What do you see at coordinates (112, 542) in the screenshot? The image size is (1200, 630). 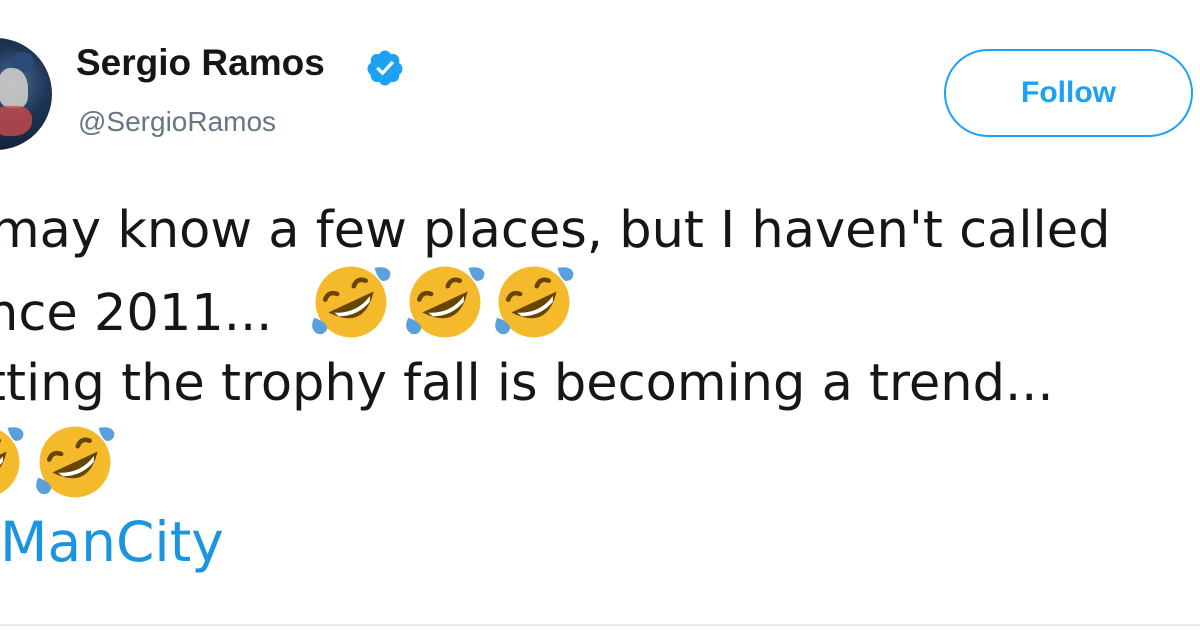 I see `hashtag-link: ManCity` at bounding box center [112, 542].